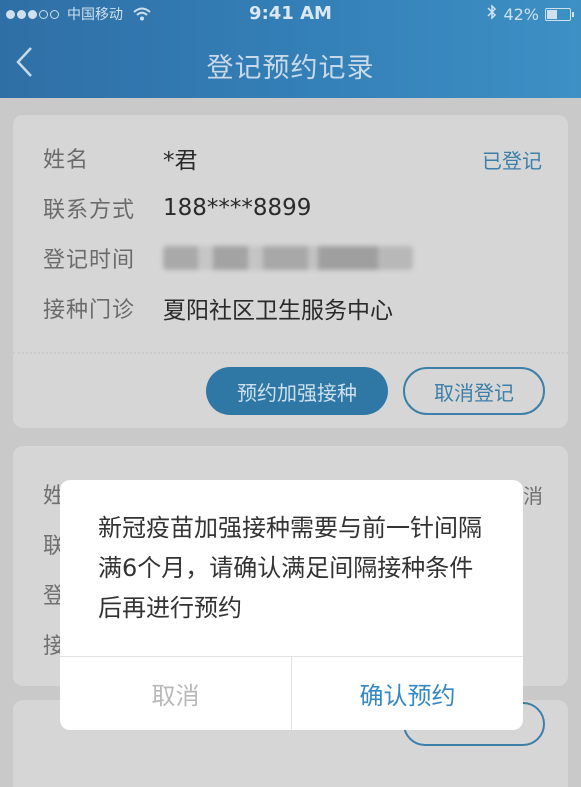 Image resolution: width=581 pixels, height=787 pixels. Describe the element at coordinates (180, 161) in the screenshot. I see `name-value: *君` at that location.